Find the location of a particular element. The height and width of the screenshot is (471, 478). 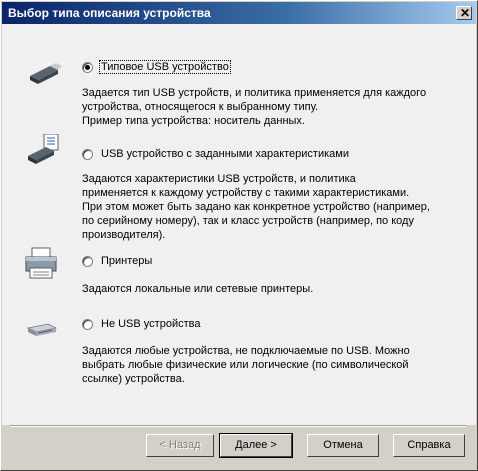

close-icon: ✕ is located at coordinates (465, 13).